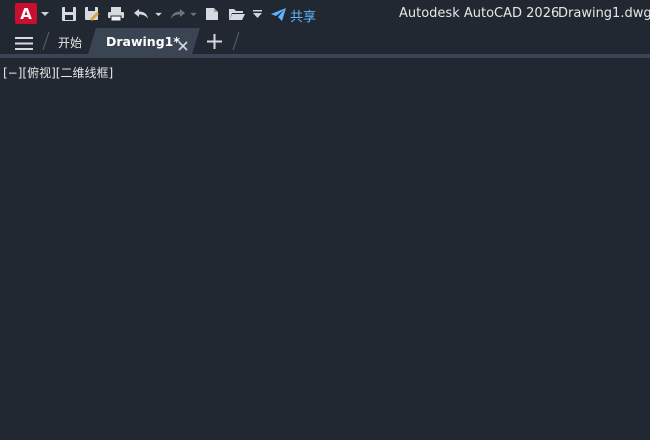 The width and height of the screenshot is (650, 440). What do you see at coordinates (69, 14) in the screenshot?
I see `save-icon` at bounding box center [69, 14].